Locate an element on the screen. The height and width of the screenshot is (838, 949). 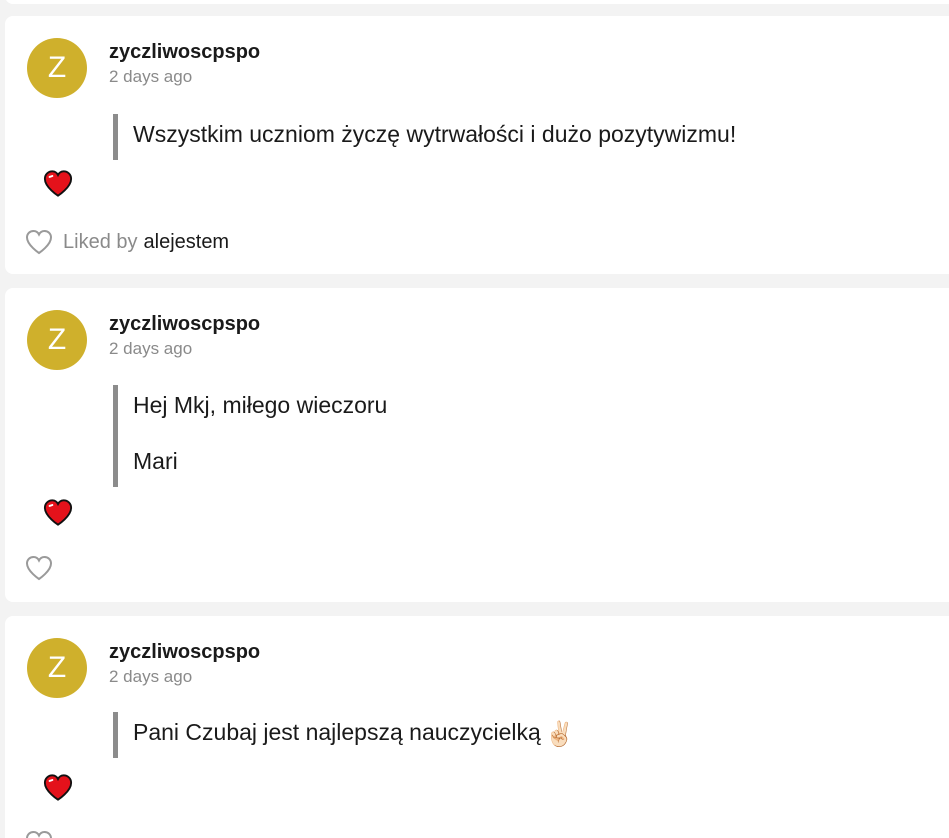
liked-by-user-link: alejestem is located at coordinates (187, 242).